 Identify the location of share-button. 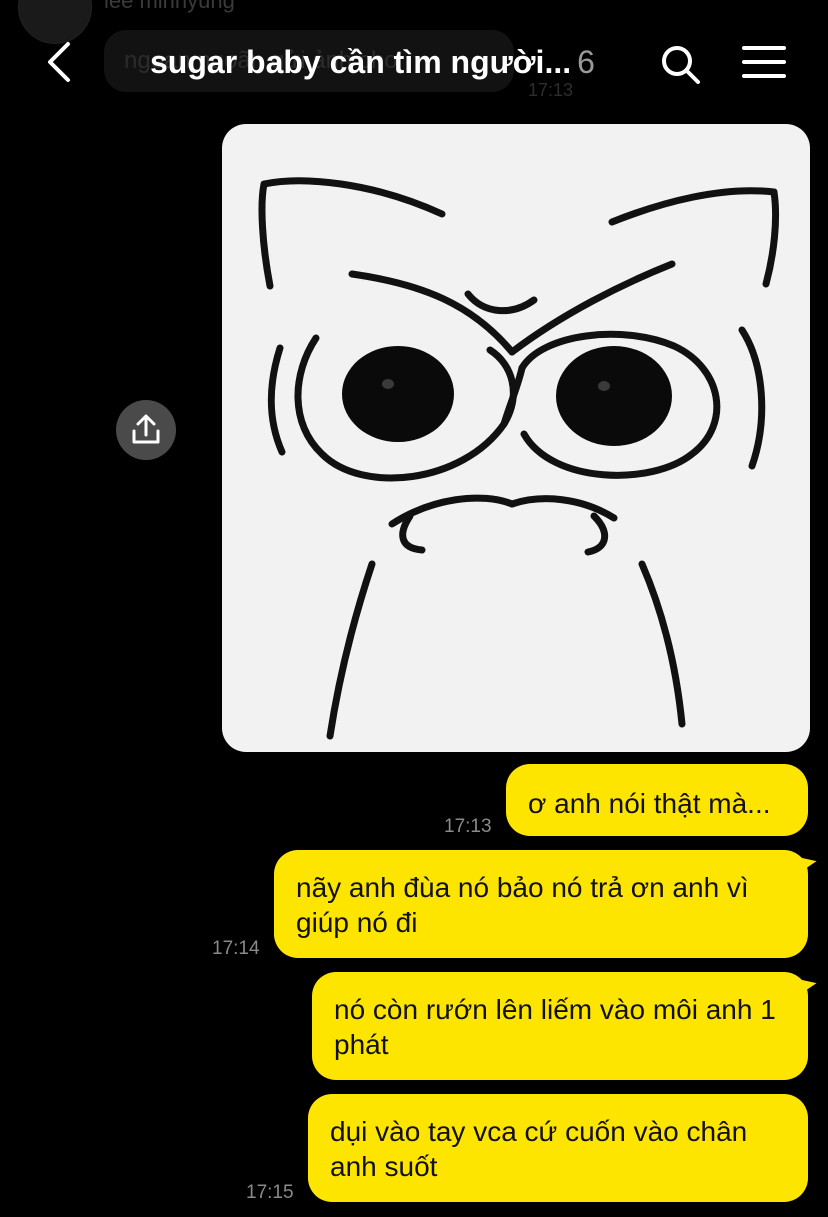
(146, 430).